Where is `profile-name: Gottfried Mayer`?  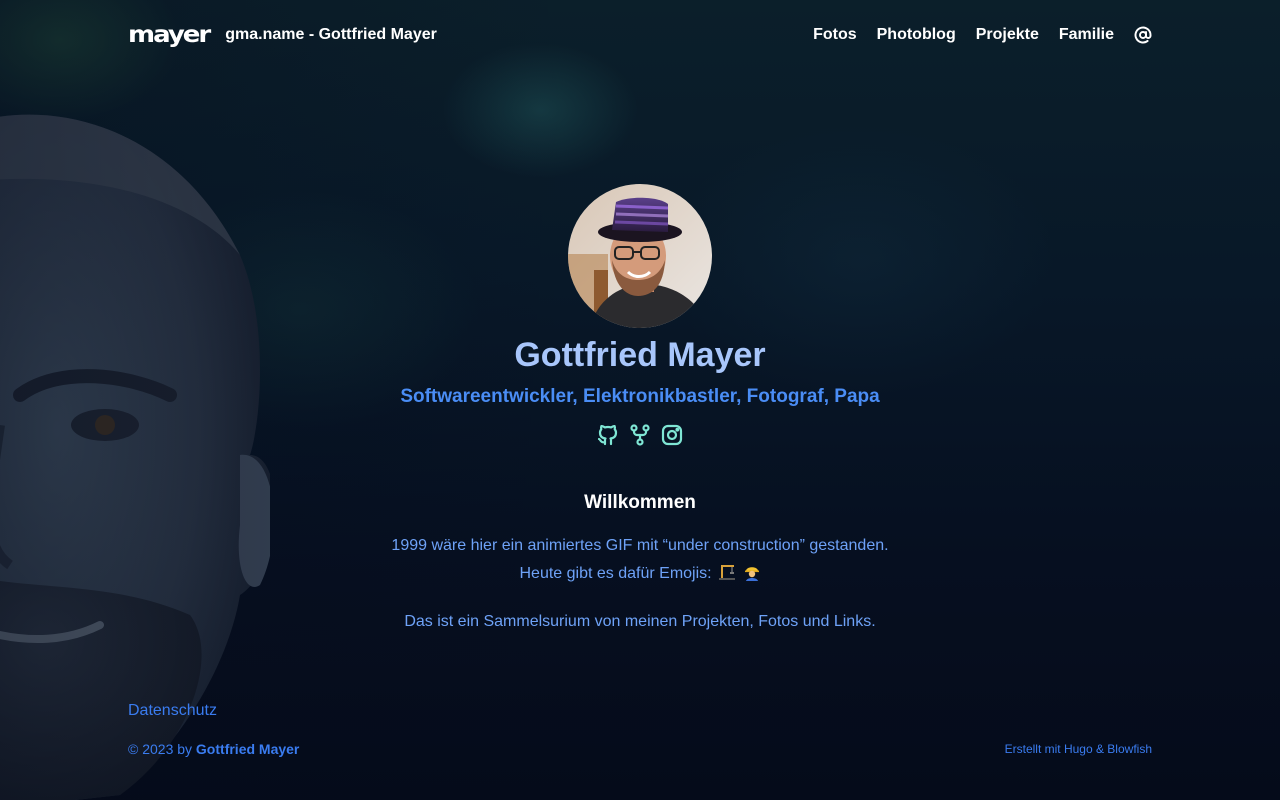 profile-name: Gottfried Mayer is located at coordinates (640, 355).